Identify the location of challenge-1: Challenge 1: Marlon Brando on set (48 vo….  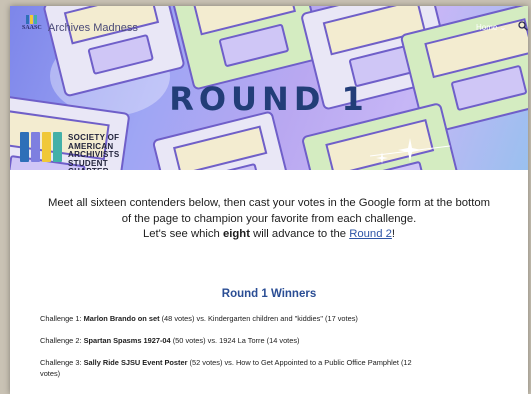
(275, 318).